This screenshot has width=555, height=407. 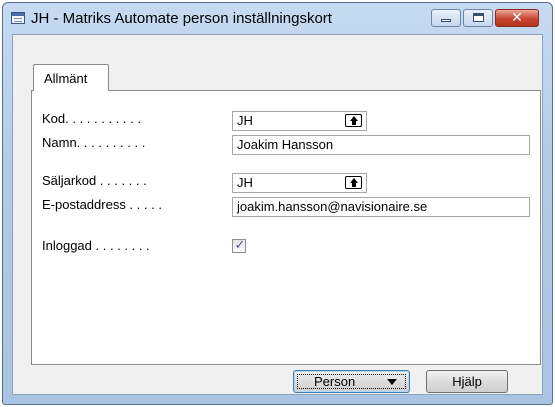 I want to click on inloggad-checkbox: ✓, so click(x=239, y=245).